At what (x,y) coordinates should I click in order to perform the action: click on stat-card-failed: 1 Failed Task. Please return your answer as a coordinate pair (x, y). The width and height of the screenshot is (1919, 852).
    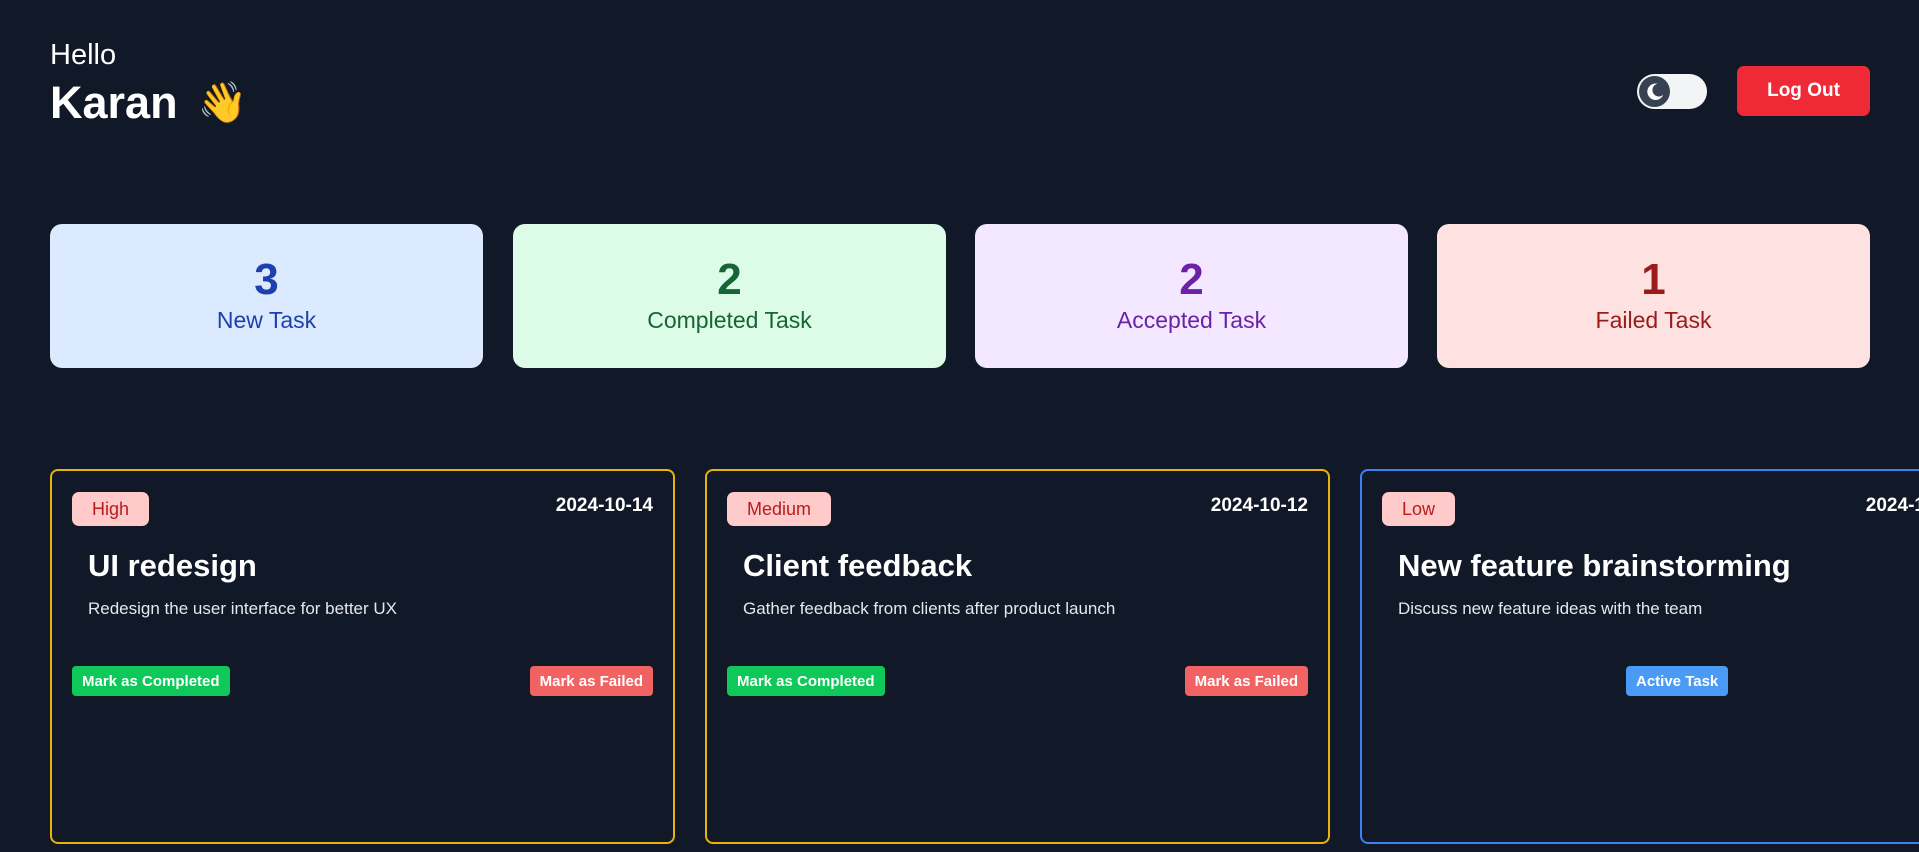
    Looking at the image, I should click on (1653, 296).